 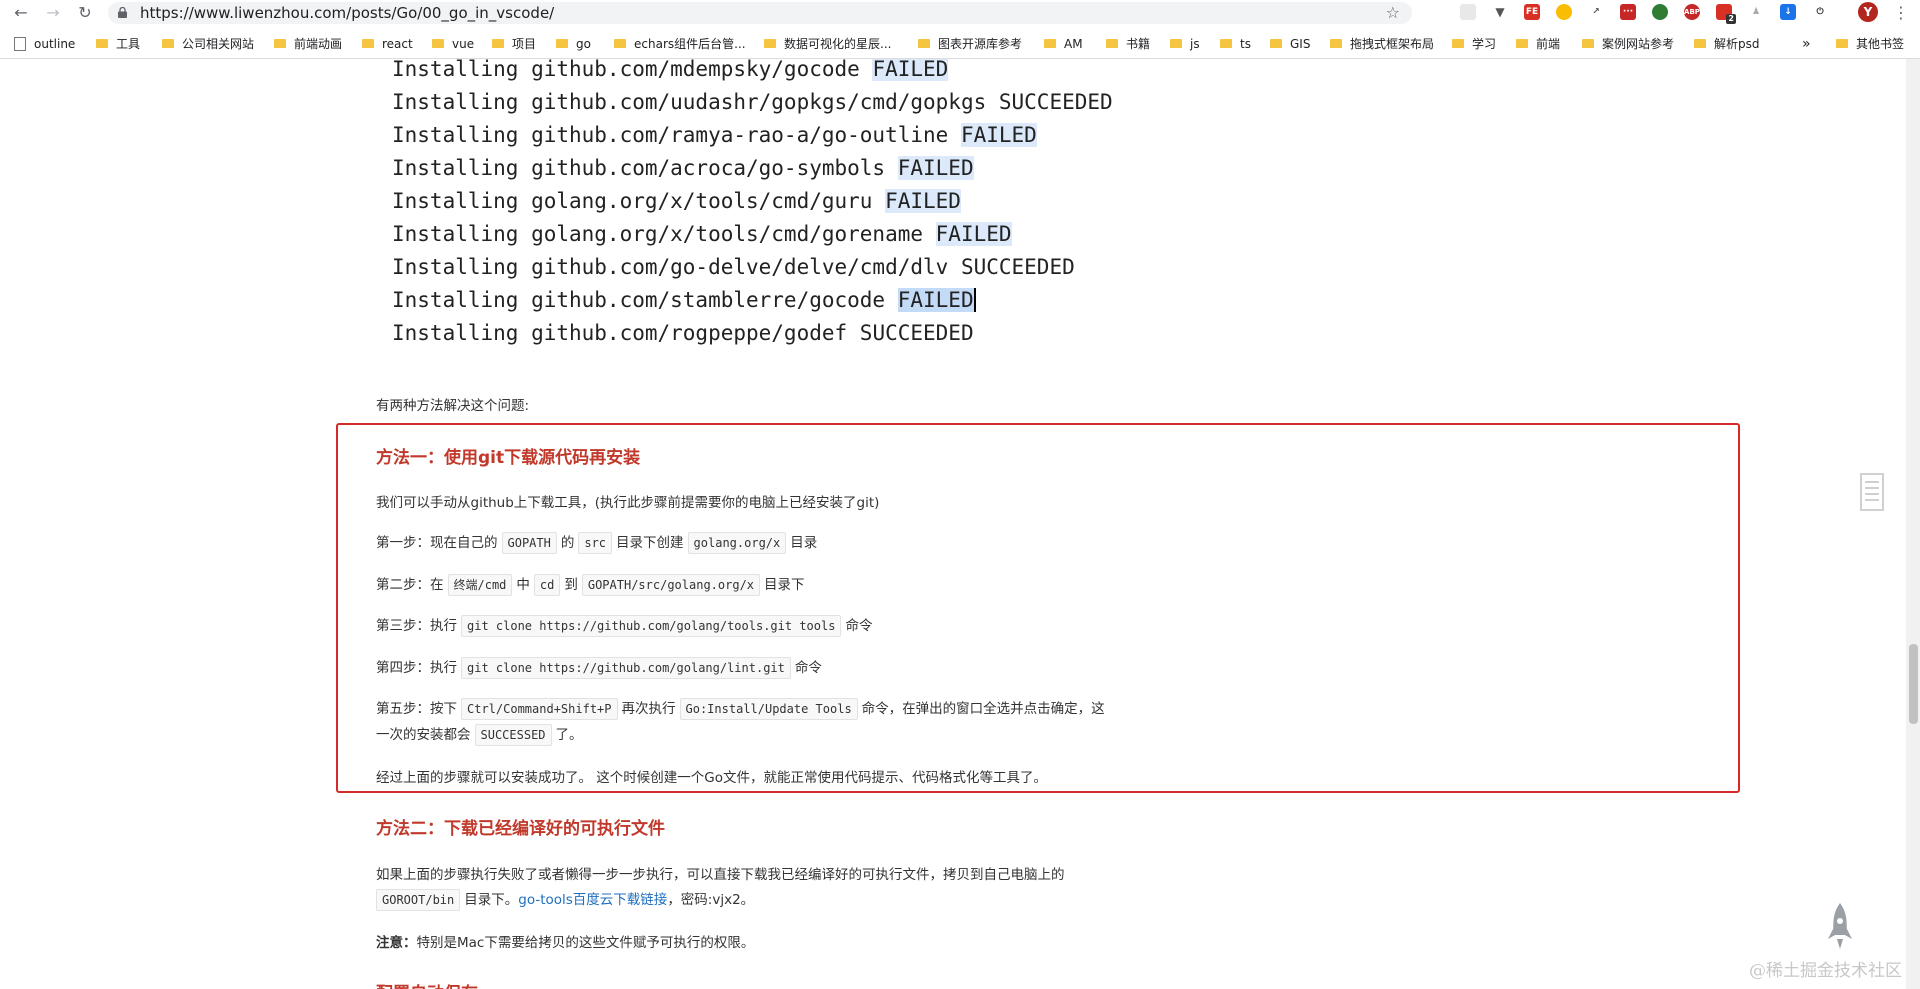 I want to click on bookmark-item: vue, so click(x=453, y=44).